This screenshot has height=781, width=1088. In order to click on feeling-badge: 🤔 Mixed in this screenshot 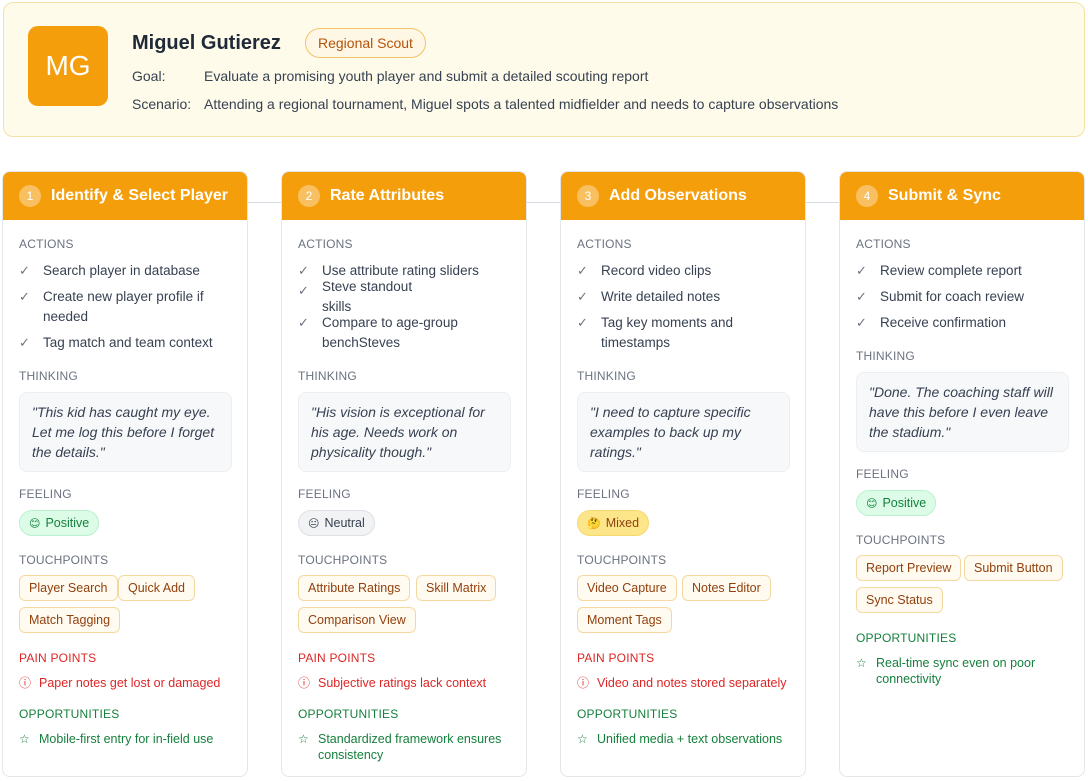, I will do `click(613, 523)`.